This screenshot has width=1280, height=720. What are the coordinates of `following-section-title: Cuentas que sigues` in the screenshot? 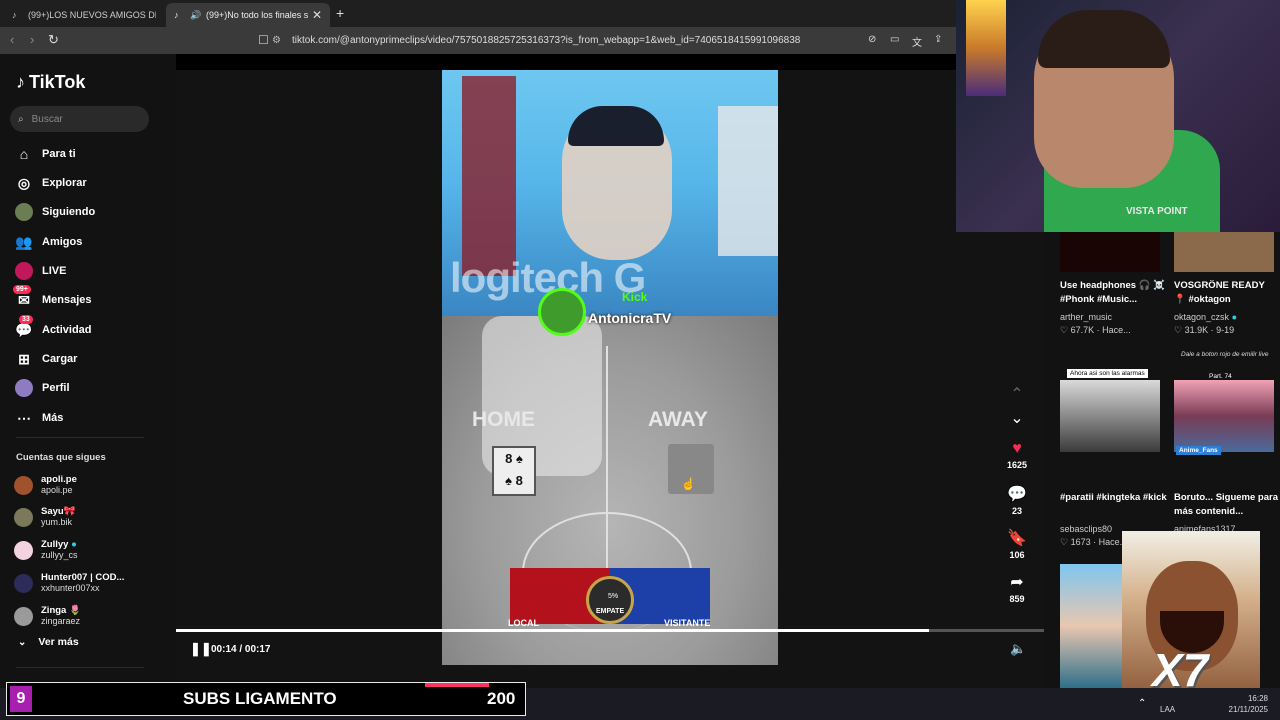 It's located at (61, 457).